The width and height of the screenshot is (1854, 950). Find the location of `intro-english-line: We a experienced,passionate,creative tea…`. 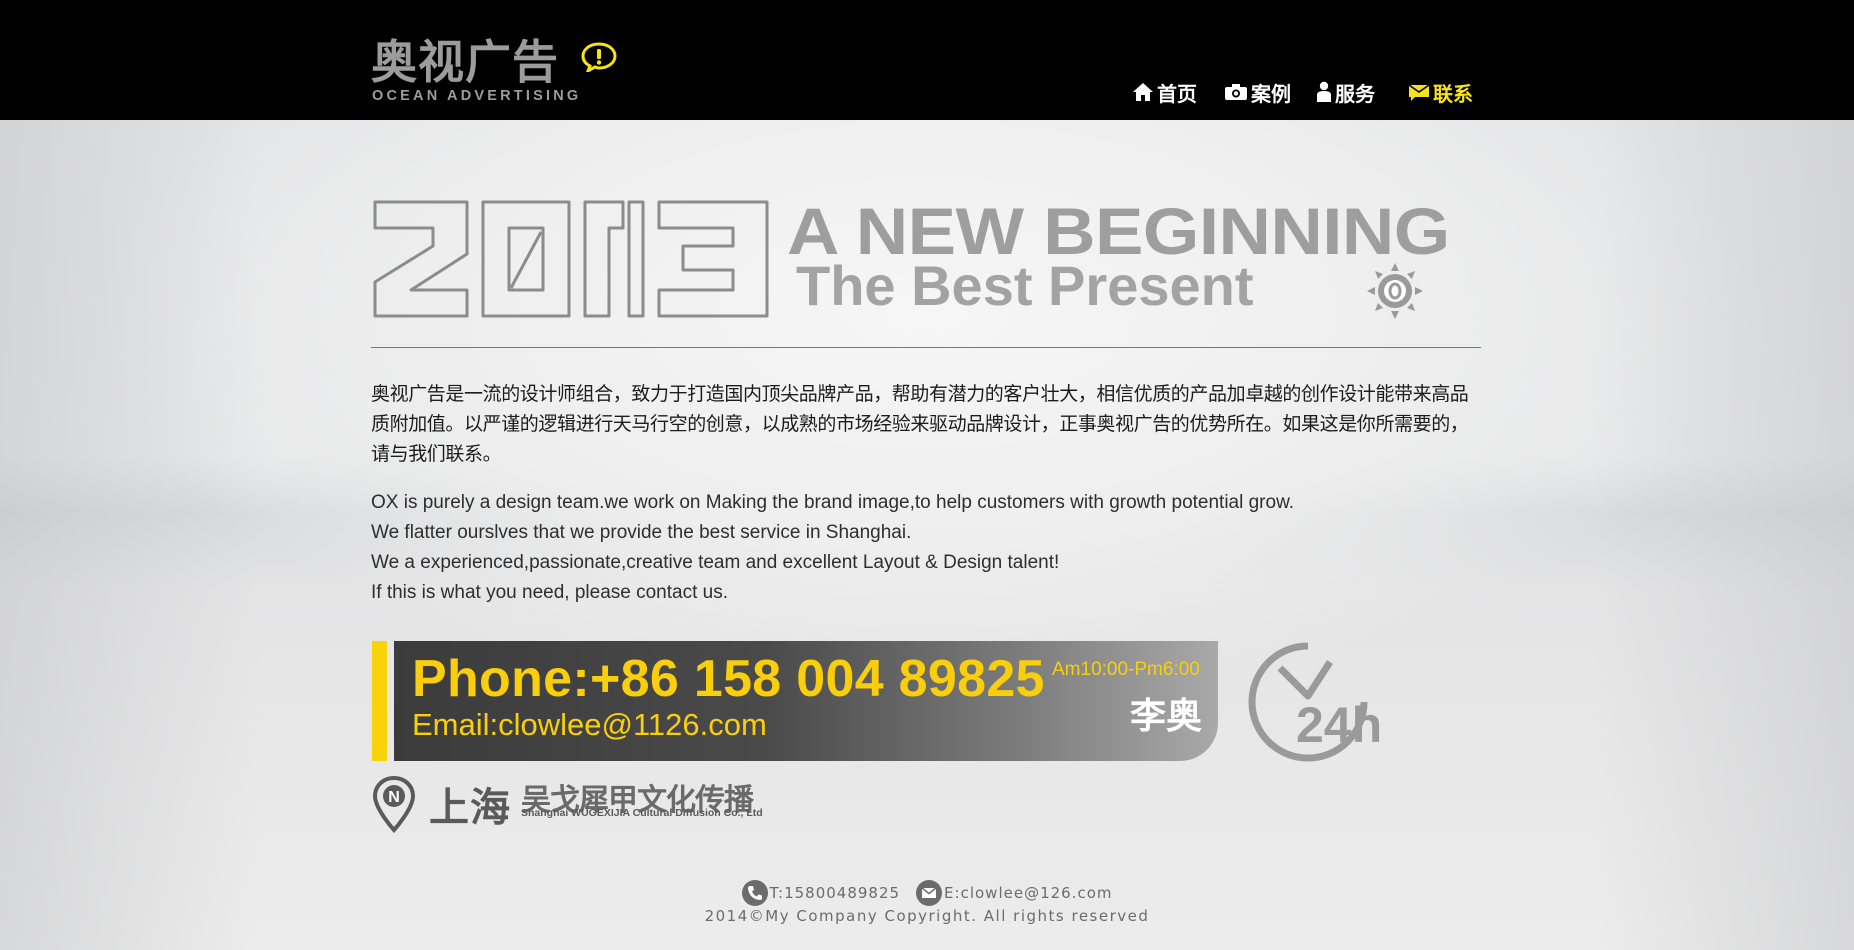

intro-english-line: We a experienced,passionate,creative tea… is located at coordinates (715, 562).